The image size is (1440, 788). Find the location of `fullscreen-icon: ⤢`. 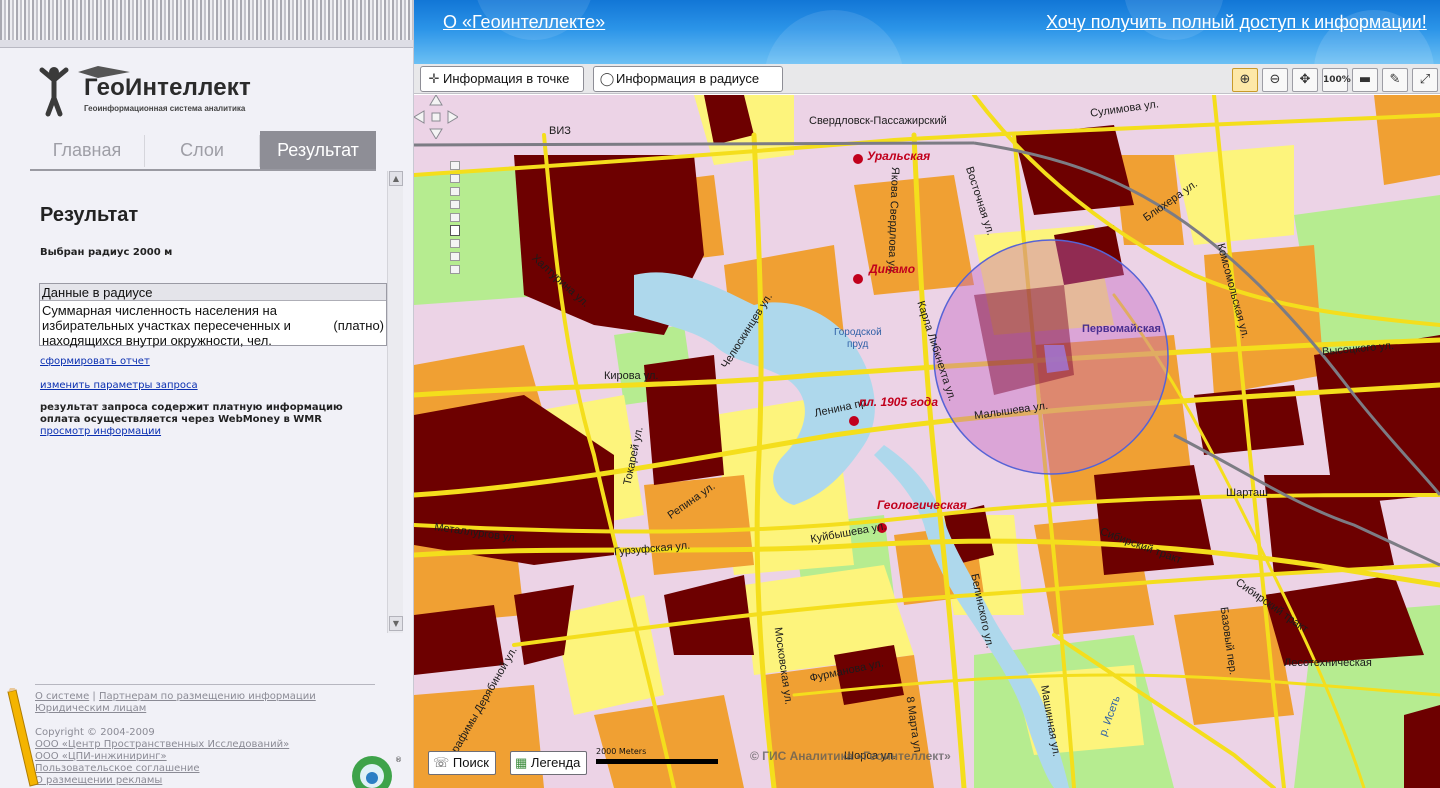

fullscreen-icon: ⤢ is located at coordinates (1425, 80).